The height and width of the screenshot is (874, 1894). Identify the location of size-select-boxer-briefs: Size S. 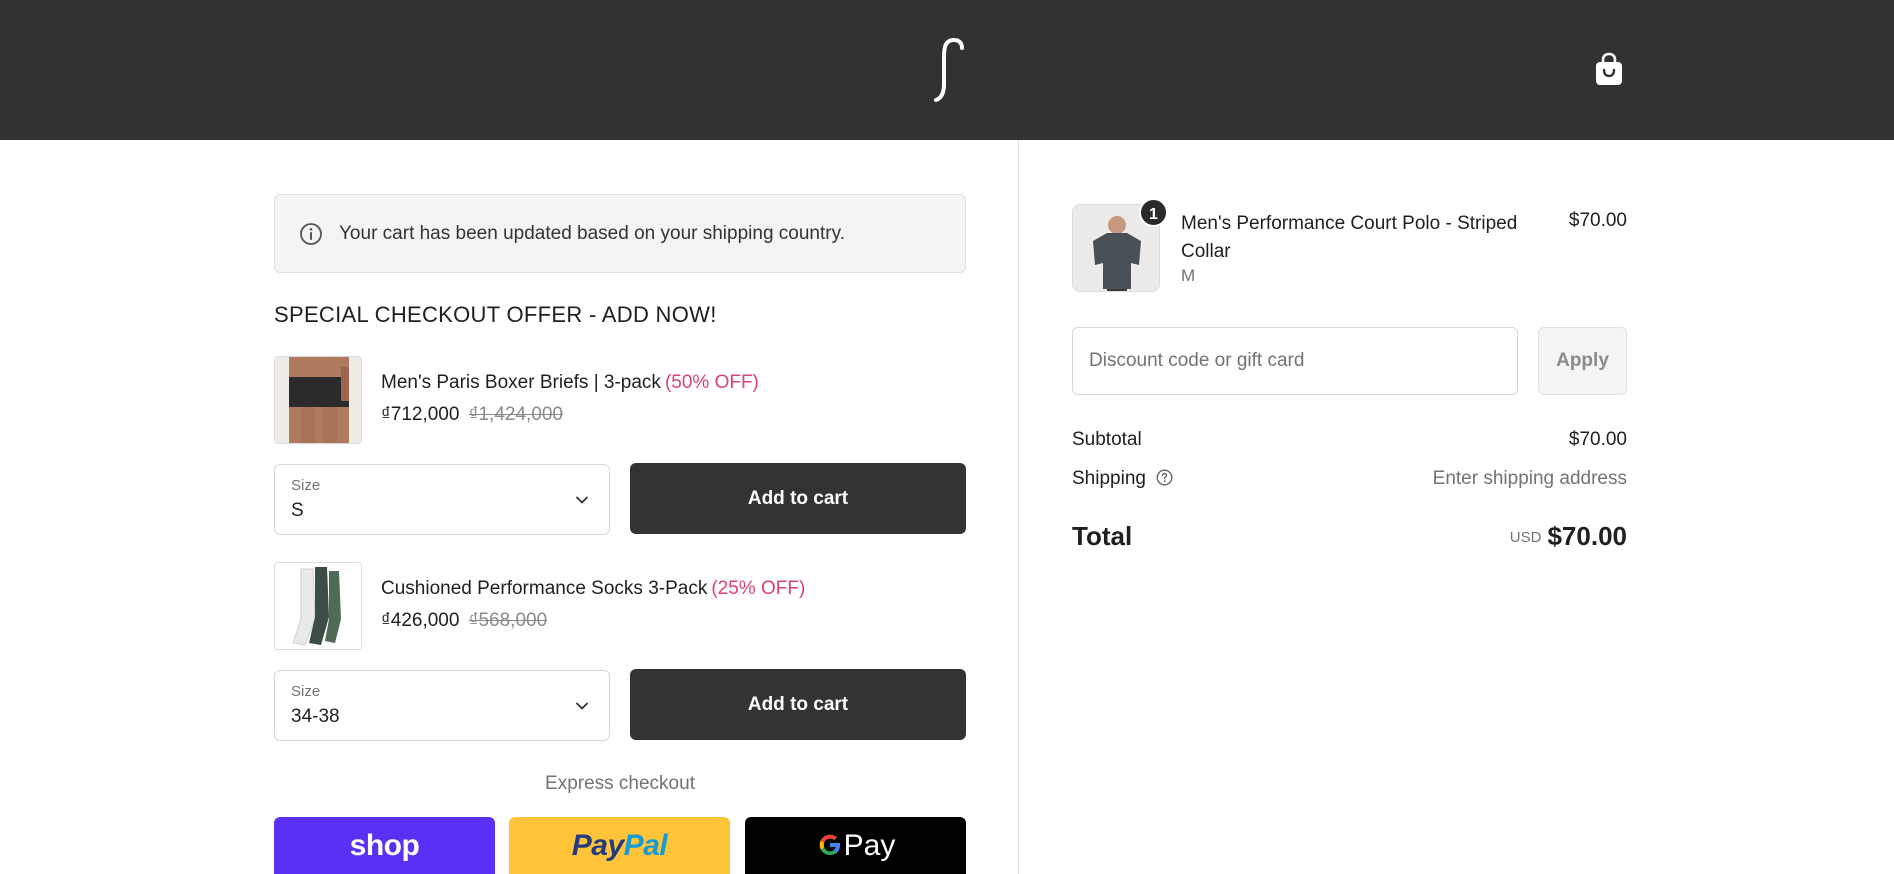
(442, 499).